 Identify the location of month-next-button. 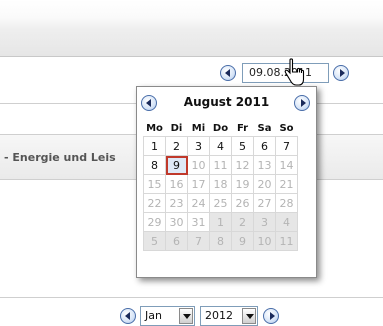
(271, 316).